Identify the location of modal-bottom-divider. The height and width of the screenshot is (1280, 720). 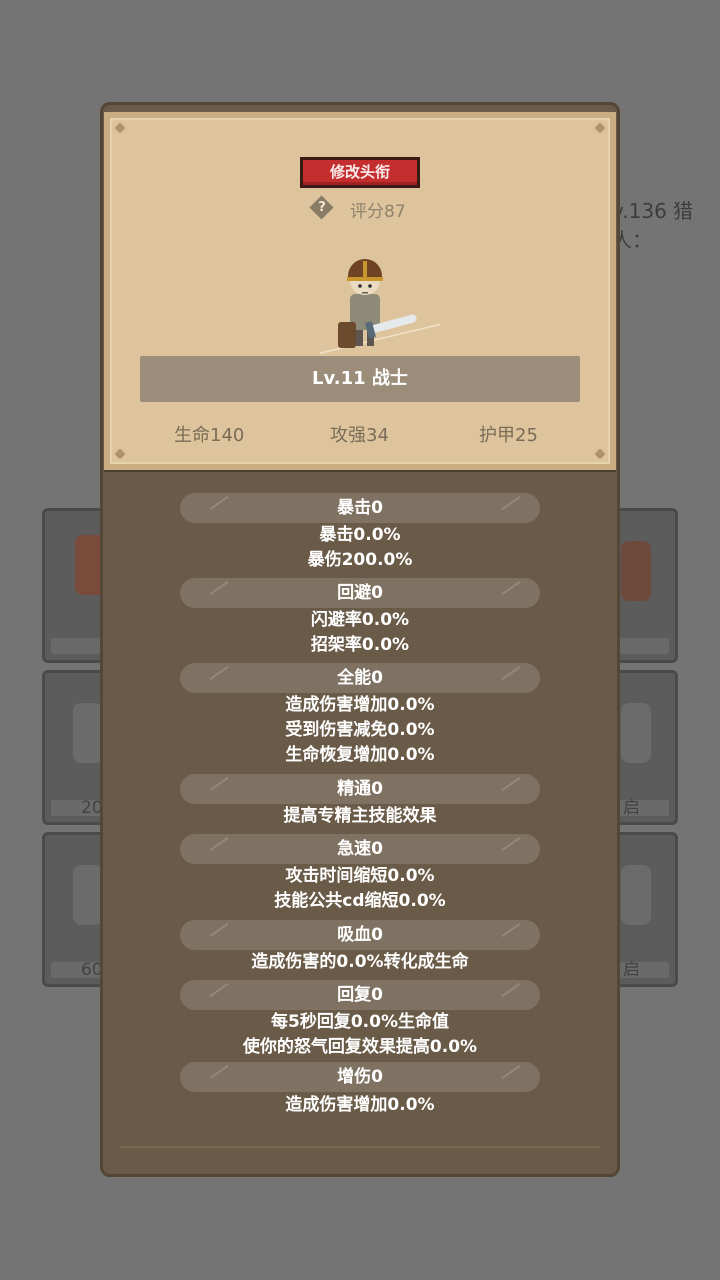
(360, 1147).